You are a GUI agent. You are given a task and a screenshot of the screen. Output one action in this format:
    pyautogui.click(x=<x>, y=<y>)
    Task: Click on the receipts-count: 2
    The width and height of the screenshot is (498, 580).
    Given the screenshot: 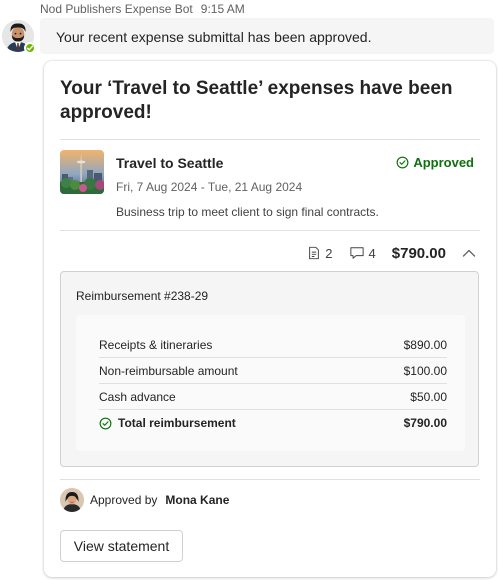 What is the action you would take?
    pyautogui.click(x=320, y=253)
    